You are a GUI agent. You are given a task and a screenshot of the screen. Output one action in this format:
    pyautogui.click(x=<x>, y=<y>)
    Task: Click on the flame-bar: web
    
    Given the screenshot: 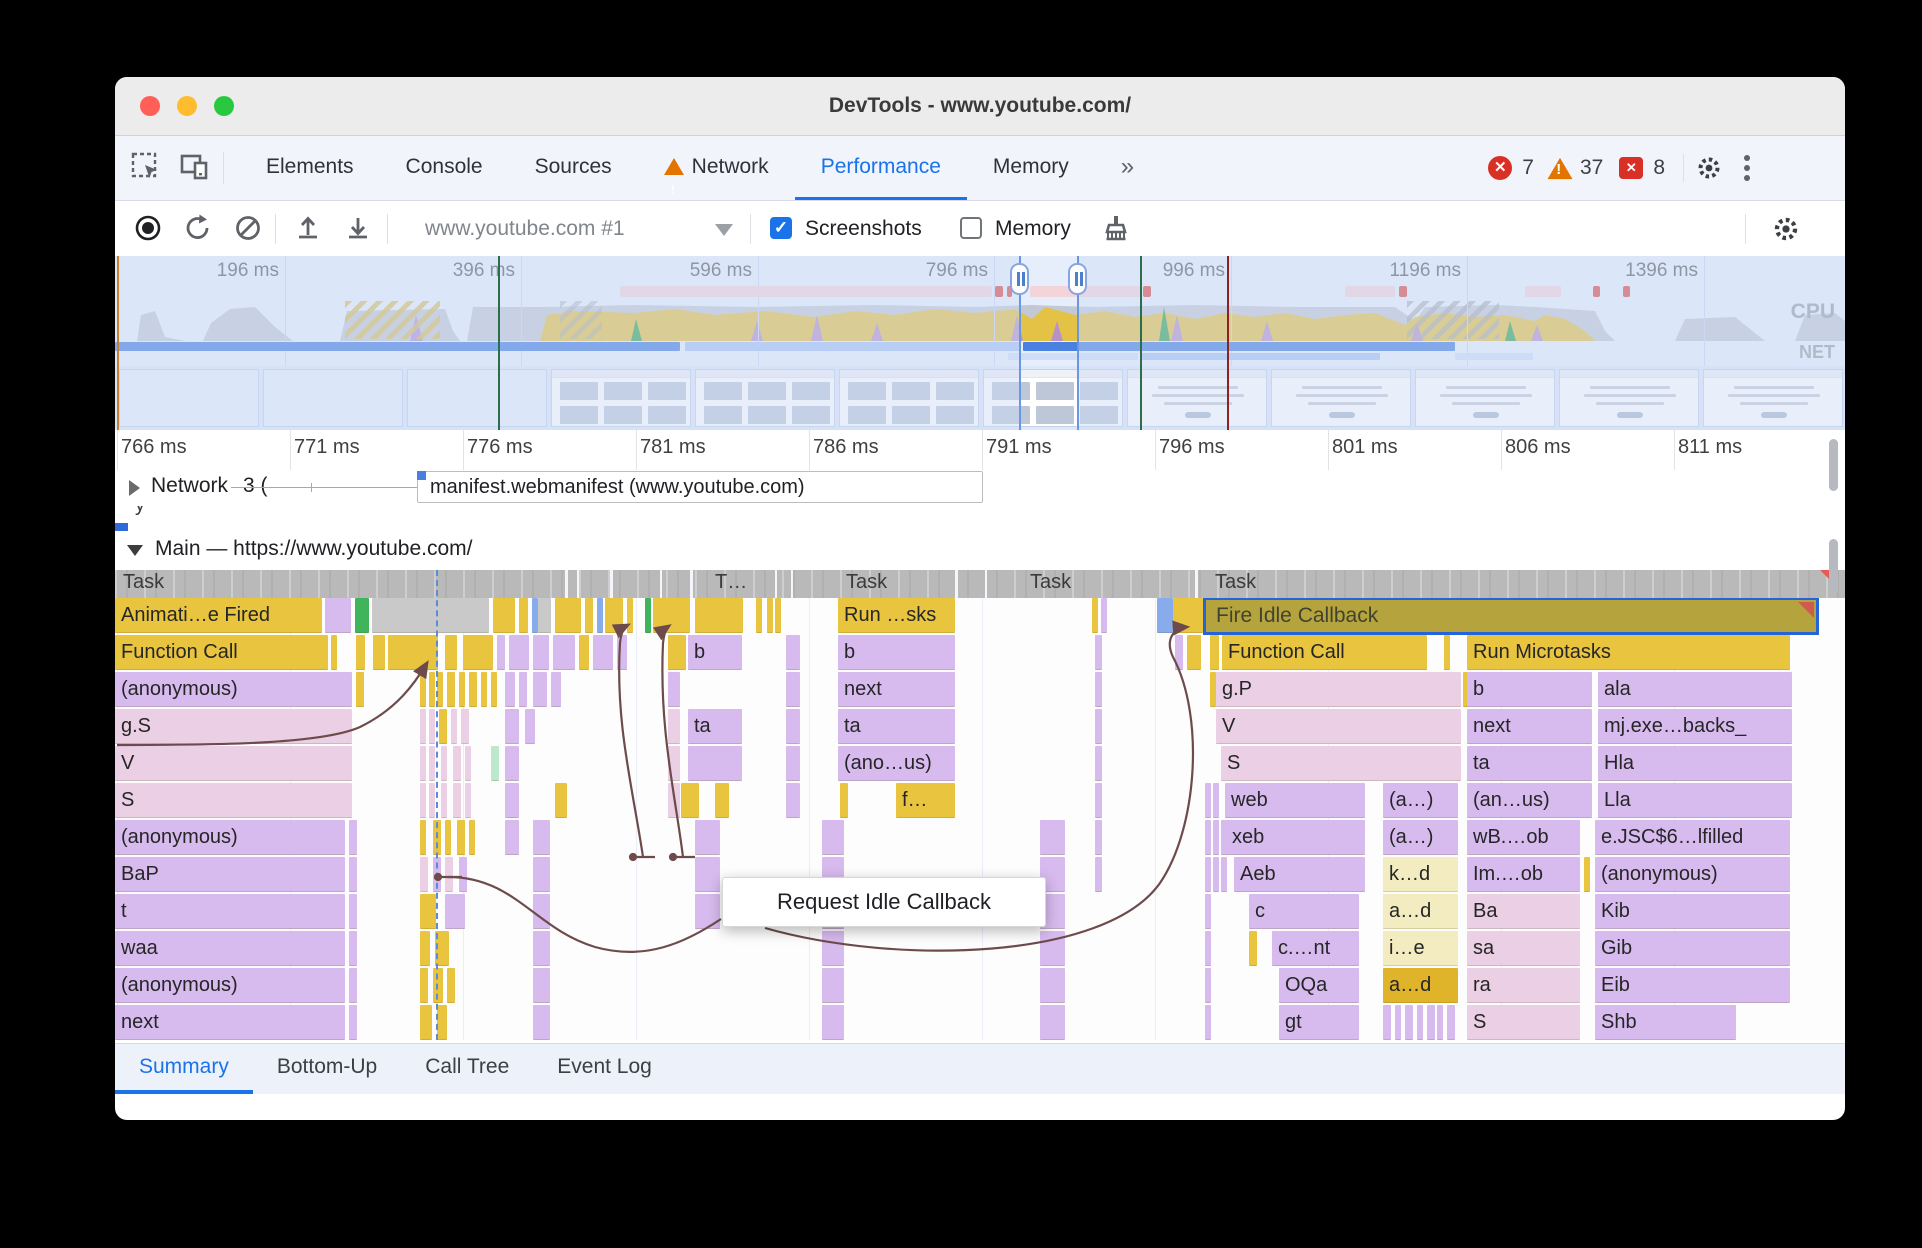 What is the action you would take?
    pyautogui.click(x=1295, y=800)
    